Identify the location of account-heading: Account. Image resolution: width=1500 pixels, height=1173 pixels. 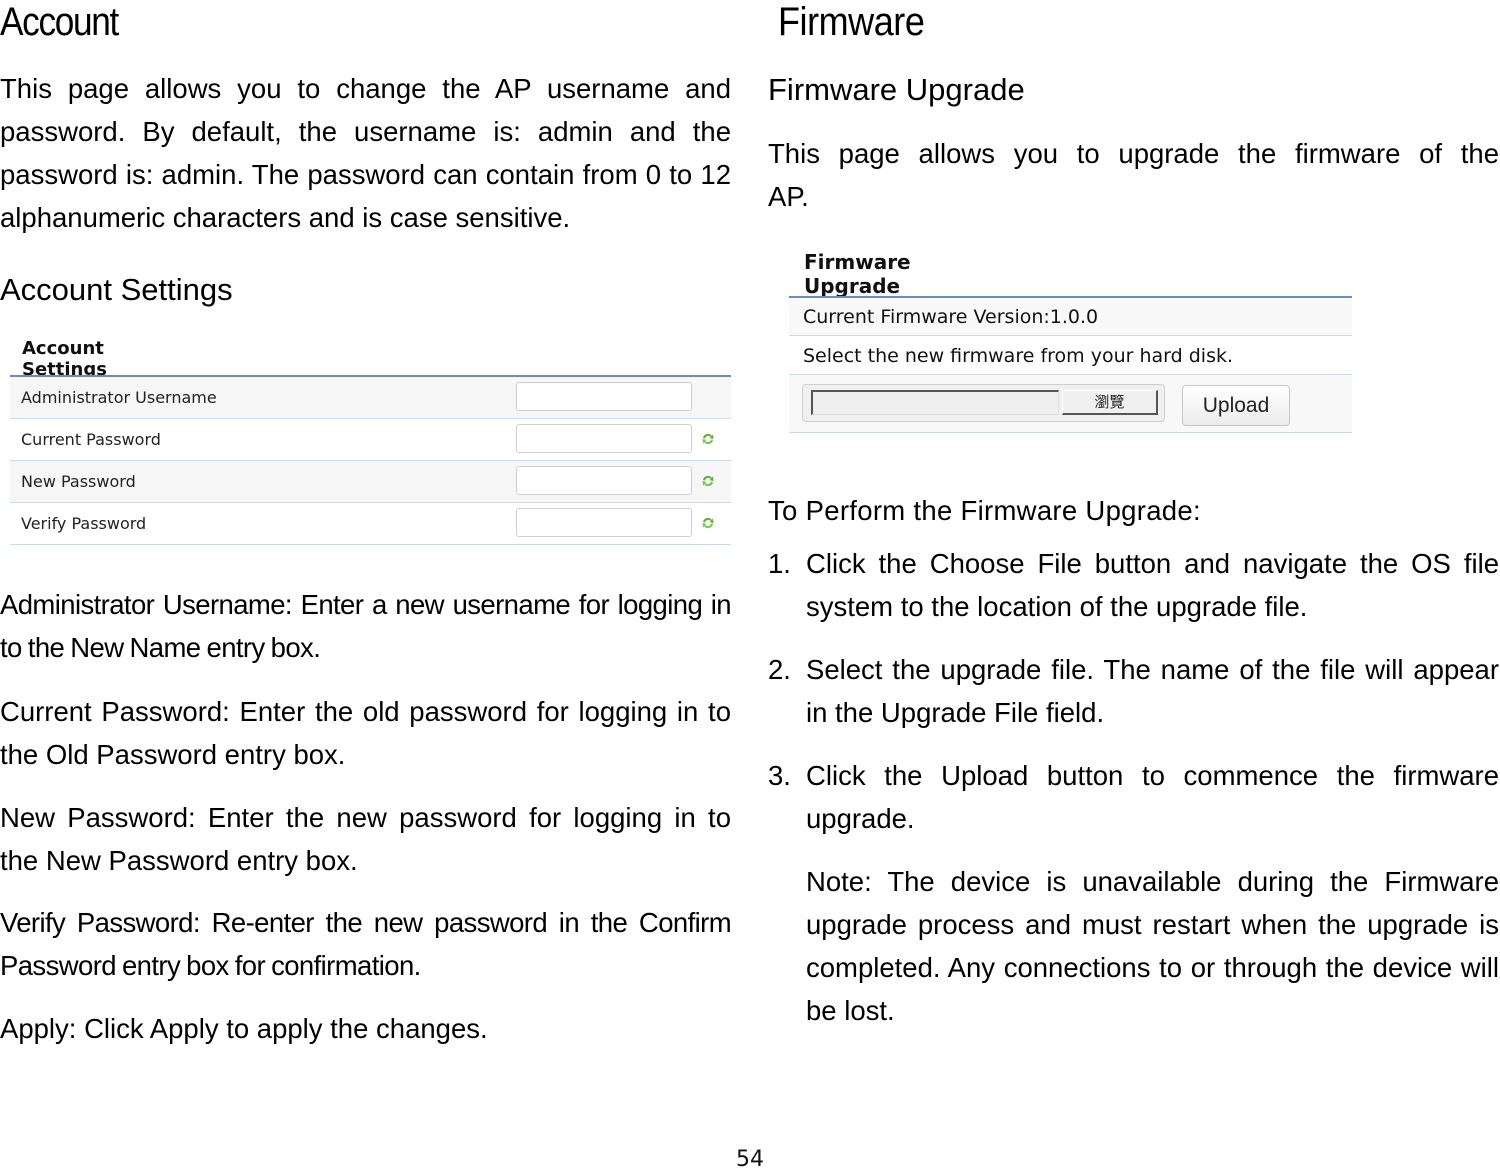
(59, 22).